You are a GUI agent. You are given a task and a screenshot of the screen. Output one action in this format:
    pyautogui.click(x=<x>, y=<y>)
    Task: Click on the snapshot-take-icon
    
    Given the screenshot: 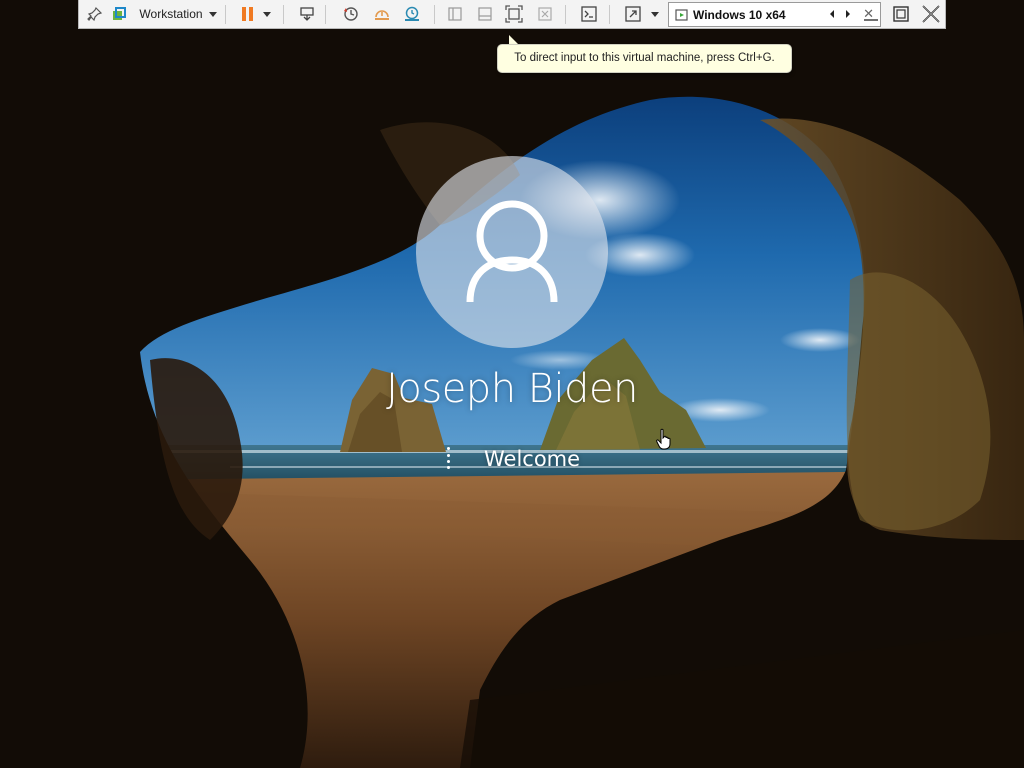 What is the action you would take?
    pyautogui.click(x=351, y=14)
    